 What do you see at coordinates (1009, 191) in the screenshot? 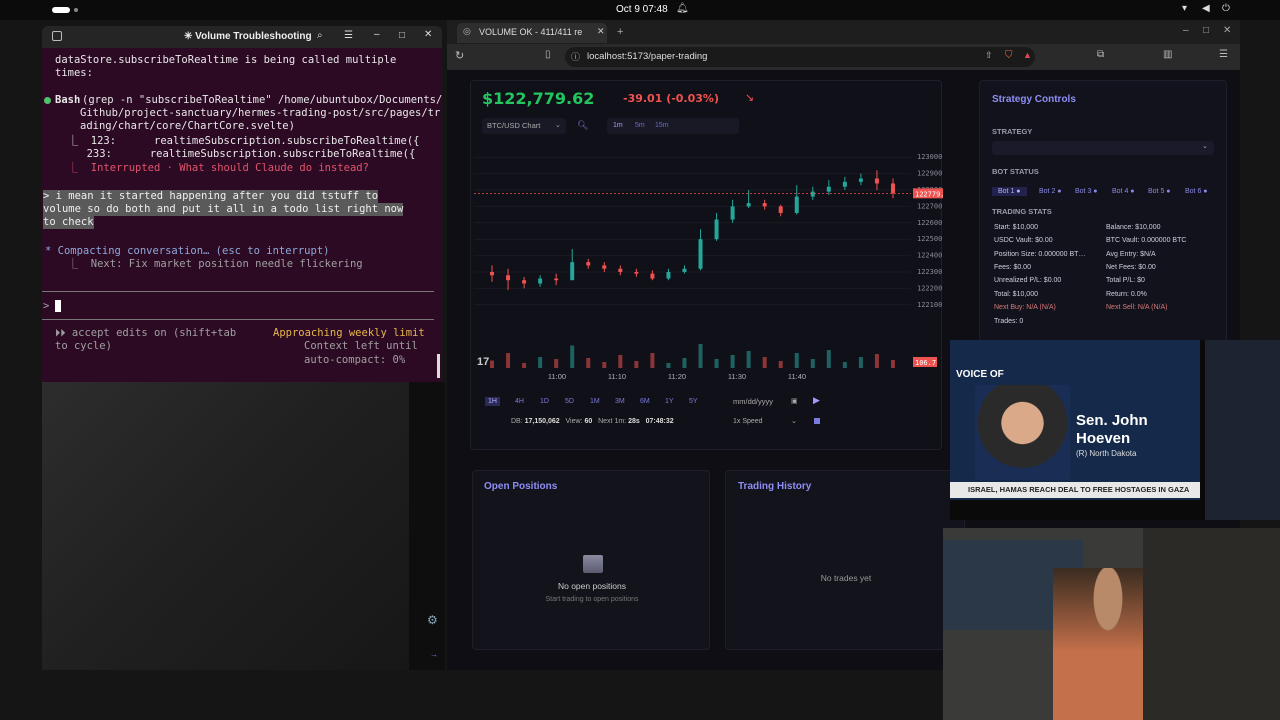
I see `bot-1-button: Bot 1 ●` at bounding box center [1009, 191].